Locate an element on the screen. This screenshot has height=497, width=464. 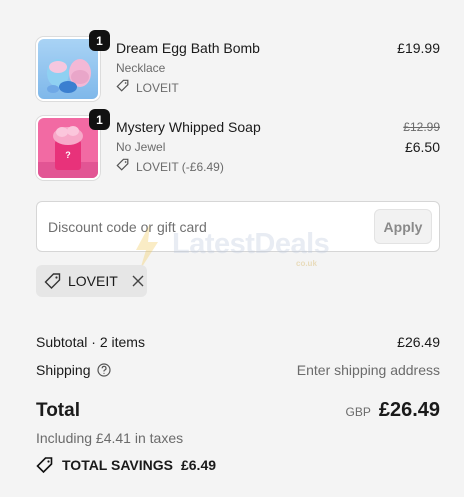
applied-discount-chip: LOVEIT is located at coordinates (91, 281).